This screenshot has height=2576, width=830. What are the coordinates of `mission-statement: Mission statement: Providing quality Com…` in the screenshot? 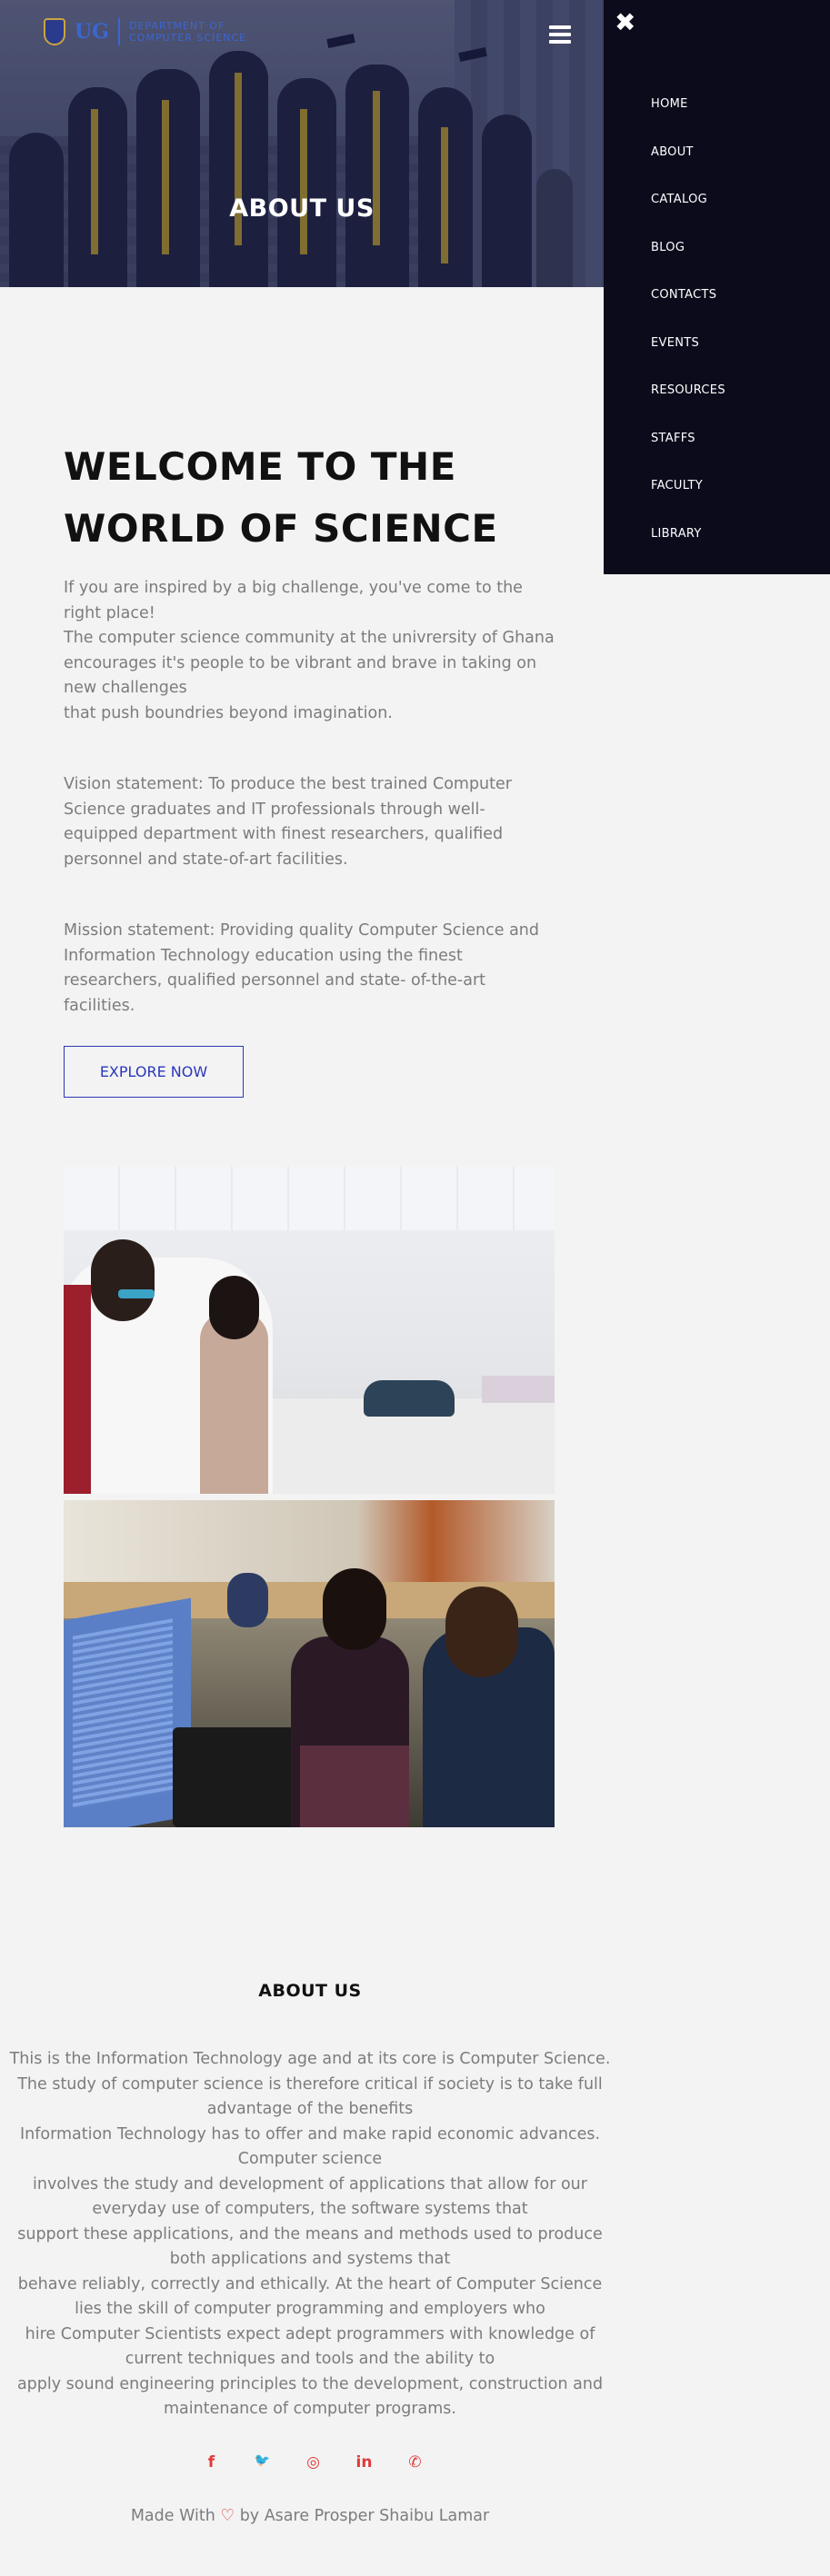 It's located at (302, 968).